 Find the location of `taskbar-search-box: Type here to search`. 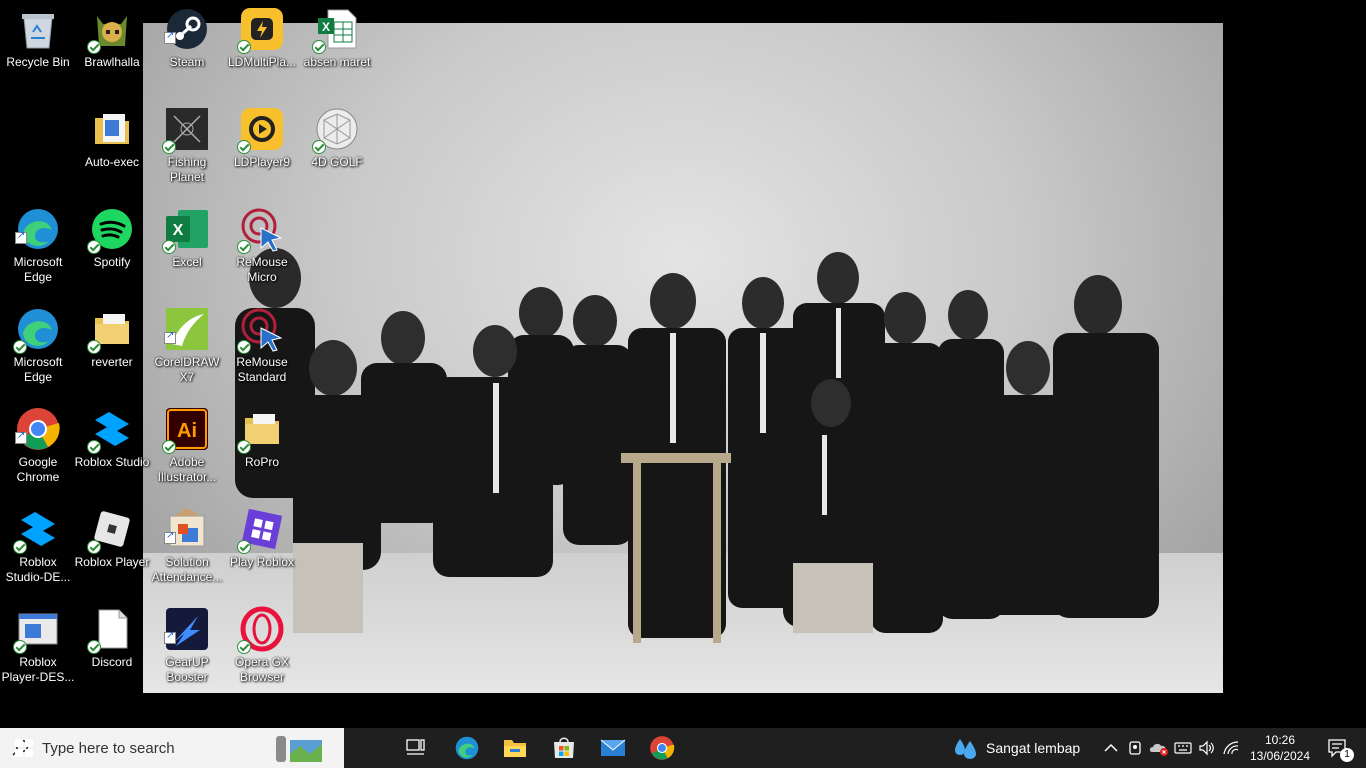

taskbar-search-box: Type here to search is located at coordinates (172, 748).